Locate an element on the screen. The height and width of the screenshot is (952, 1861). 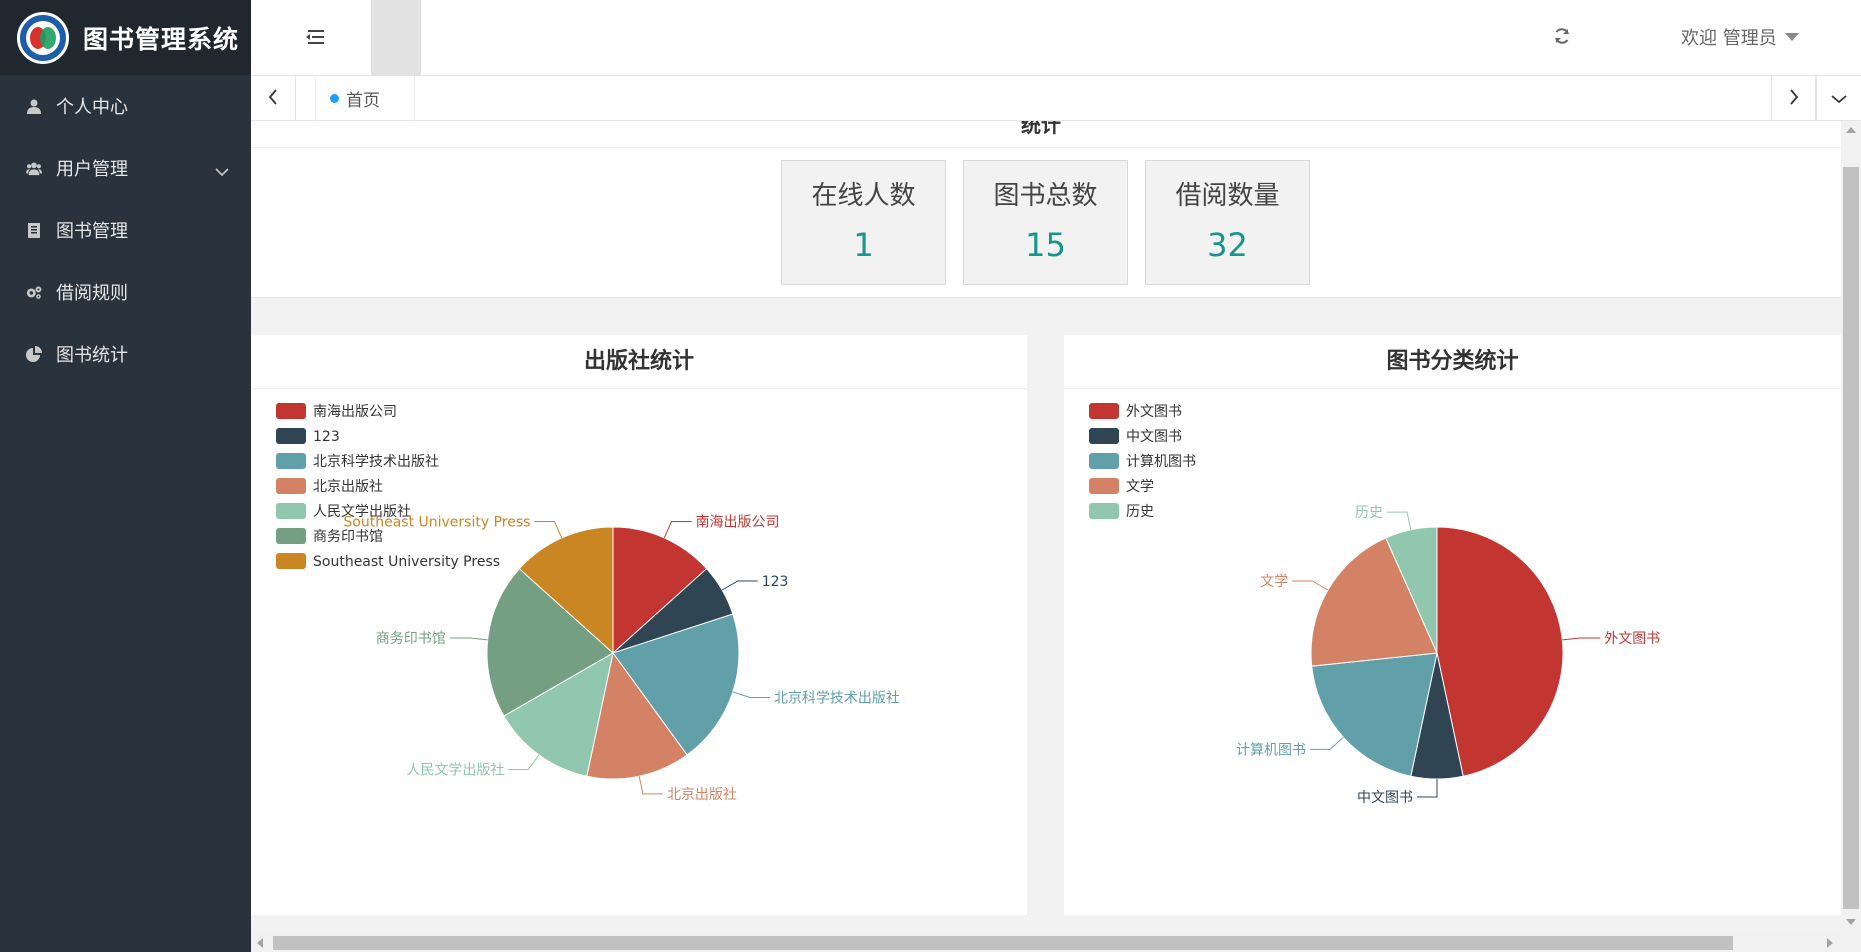
stat-card-books: 图书总数 15 is located at coordinates (1045, 222).